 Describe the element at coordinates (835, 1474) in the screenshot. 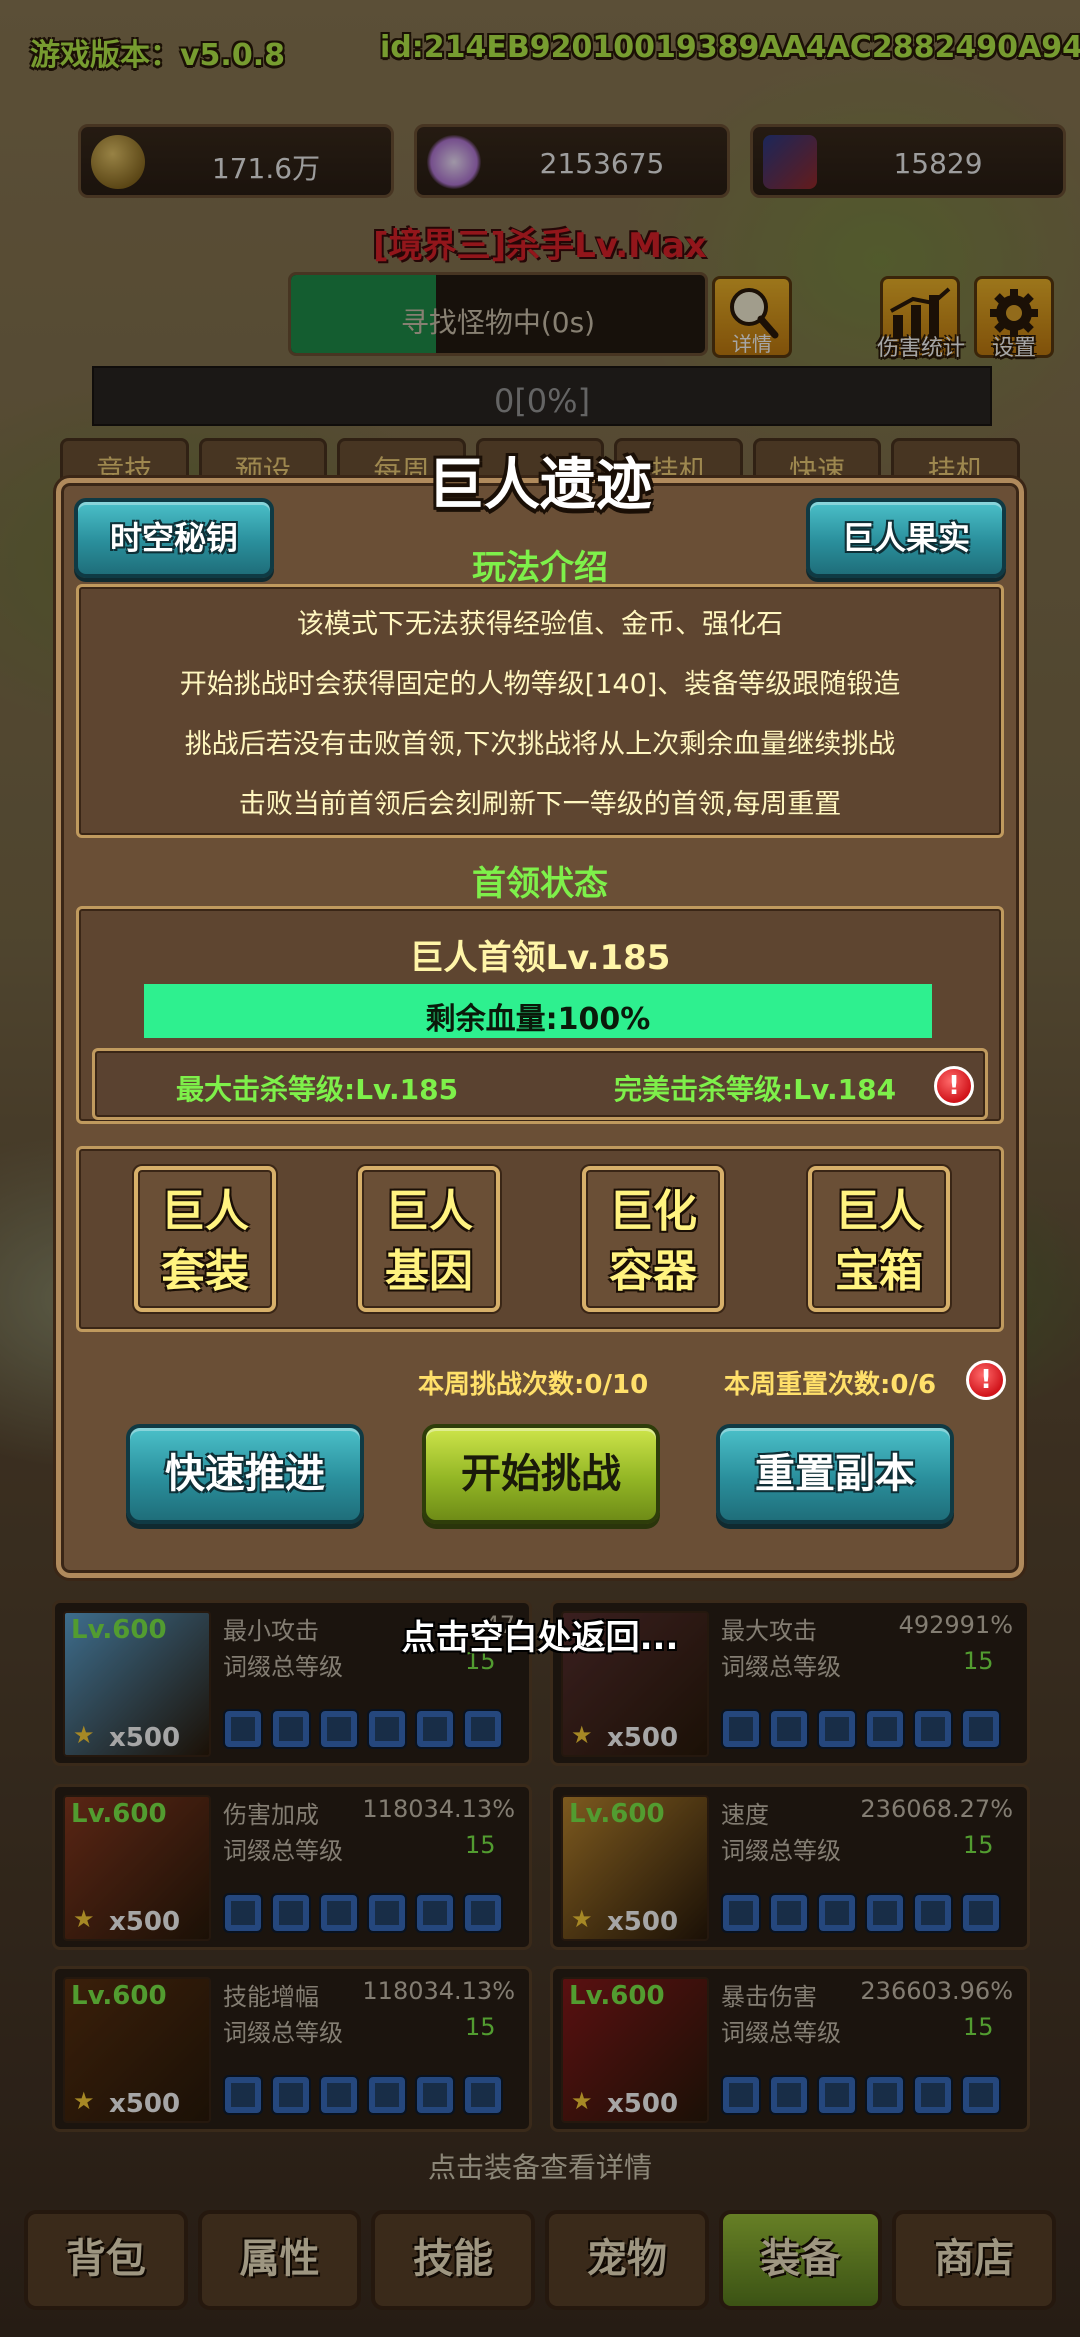

I see `reset-dungeon-button: 重置副本` at that location.